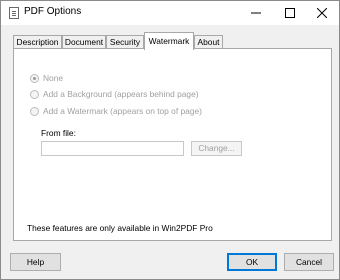 The width and height of the screenshot is (340, 280). Describe the element at coordinates (170, 13) in the screenshot. I see `title-bar: PDF Options` at that location.